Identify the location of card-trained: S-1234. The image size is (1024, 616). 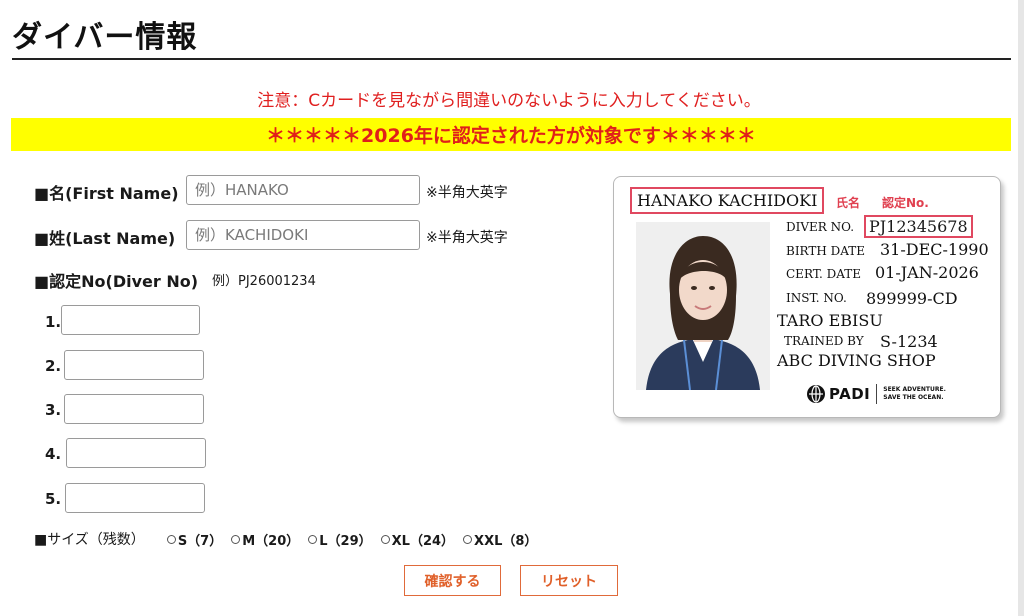
(909, 341).